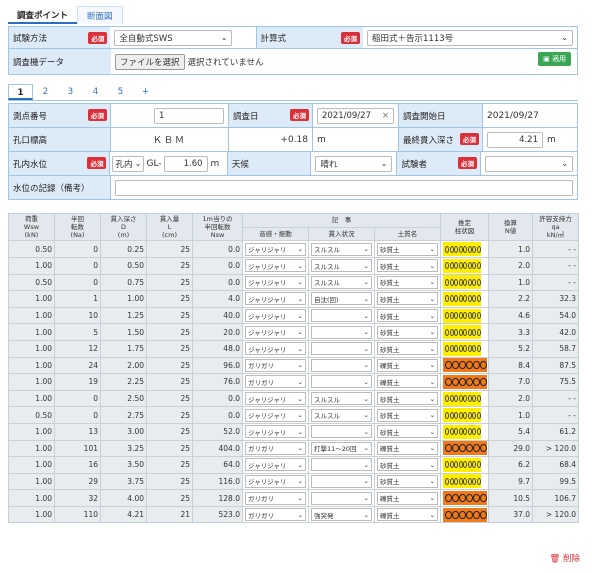 The width and height of the screenshot is (592, 573). I want to click on cell-d: 3.50, so click(123, 465).